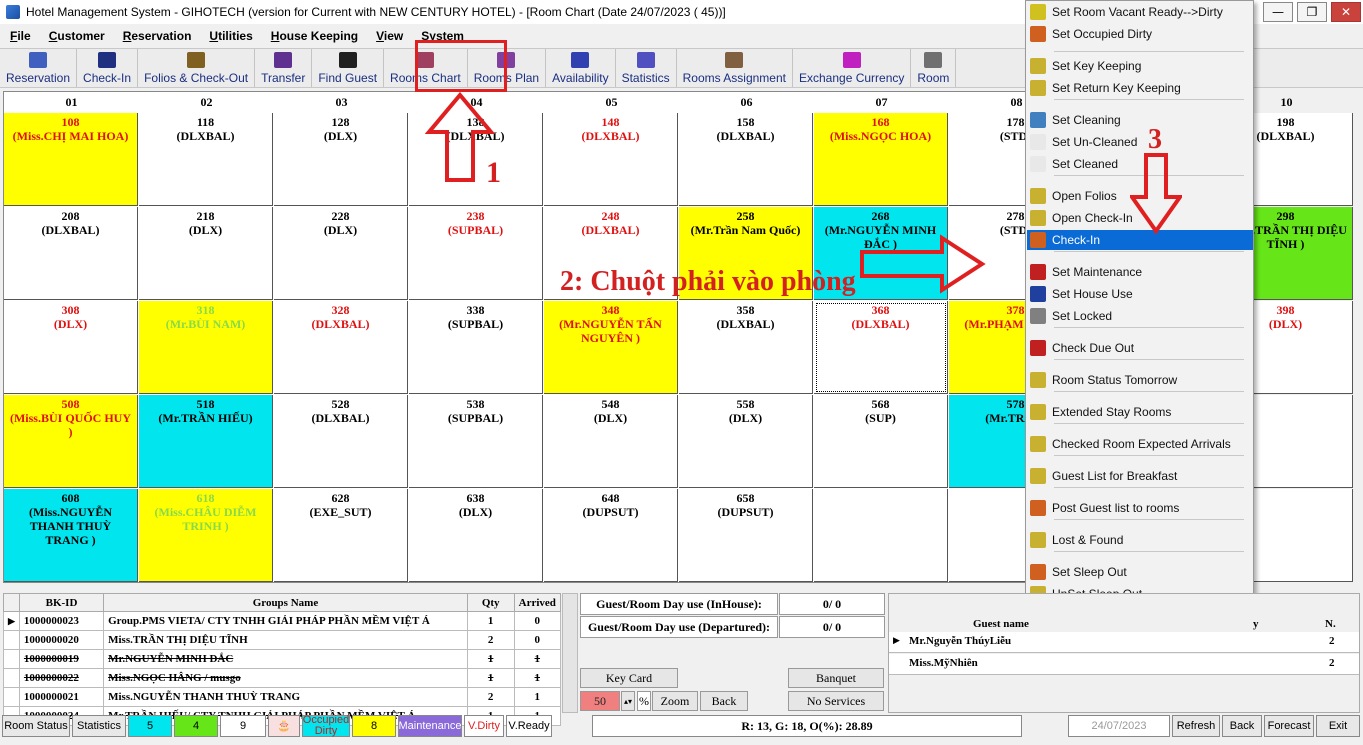 The width and height of the screenshot is (1363, 745). Describe the element at coordinates (852, 68) in the screenshot. I see `toolbar-exchange-currency-button: Exchange Currency` at that location.